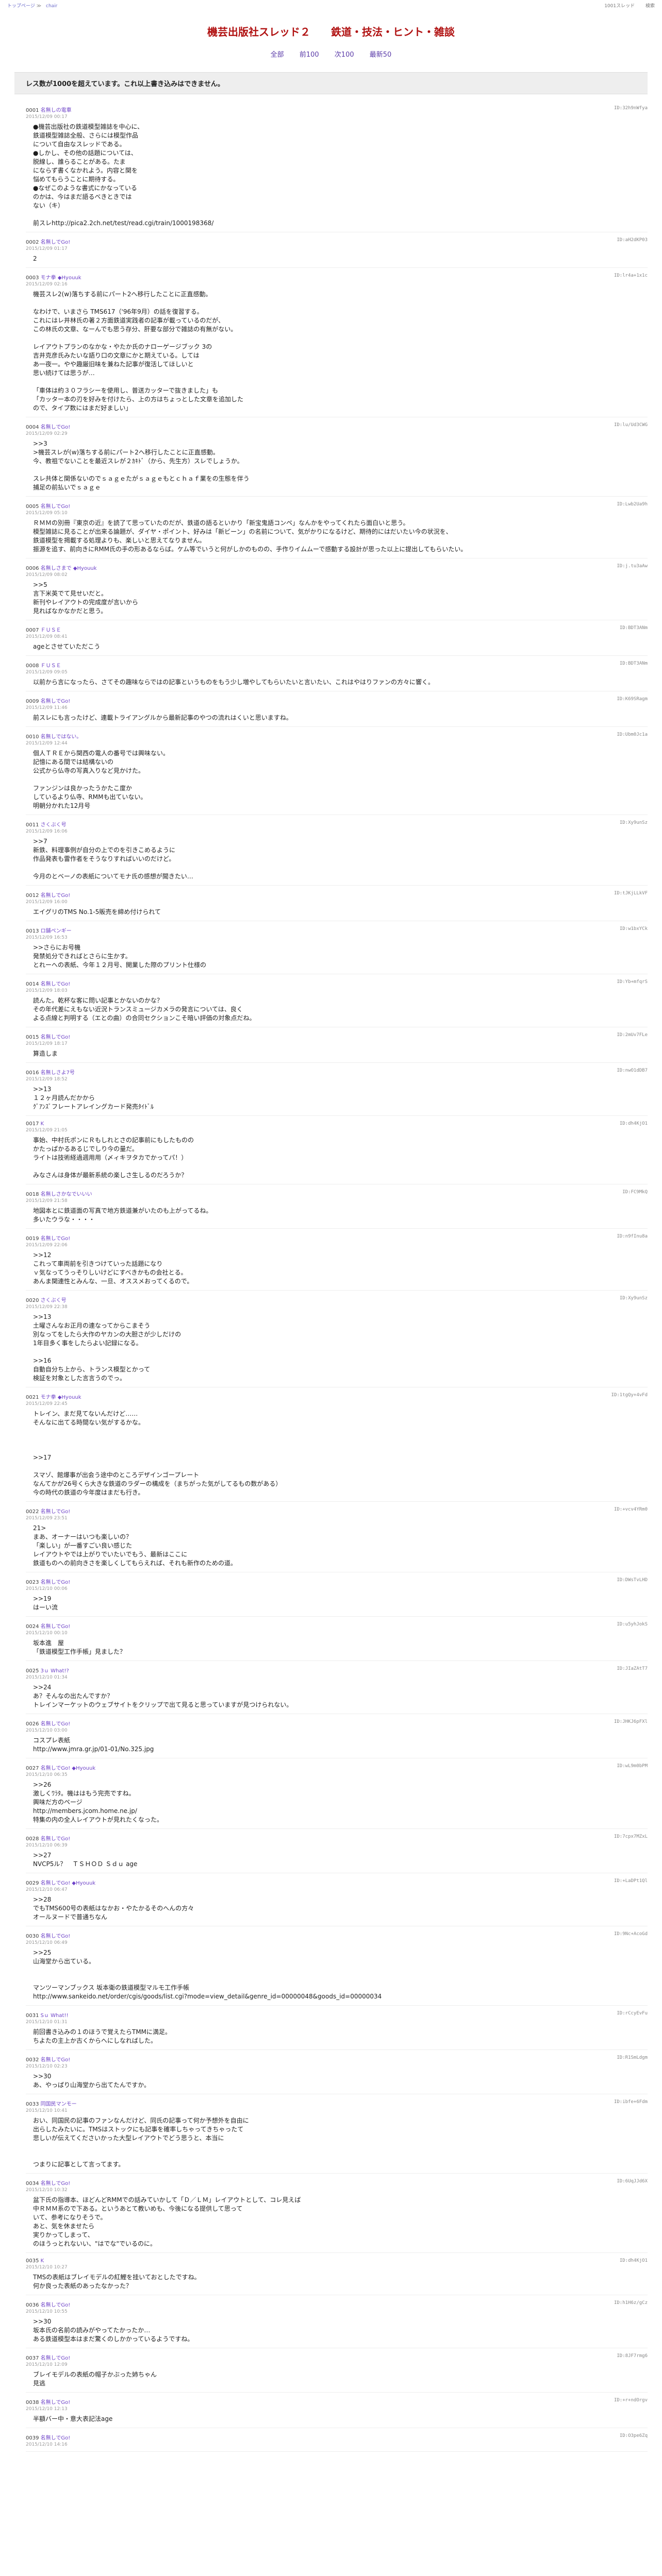 The width and height of the screenshot is (662, 2576). What do you see at coordinates (634, 930) in the screenshot?
I see `poster-id: ID:w1bxYCk` at bounding box center [634, 930].